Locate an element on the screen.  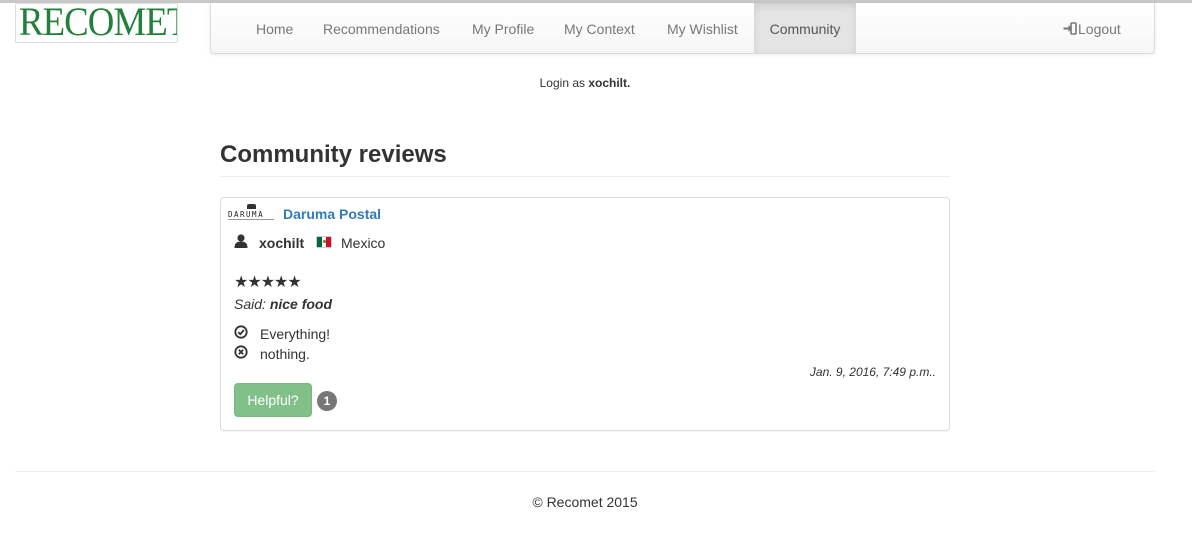
review-said: Said: nice food is located at coordinates (283, 304).